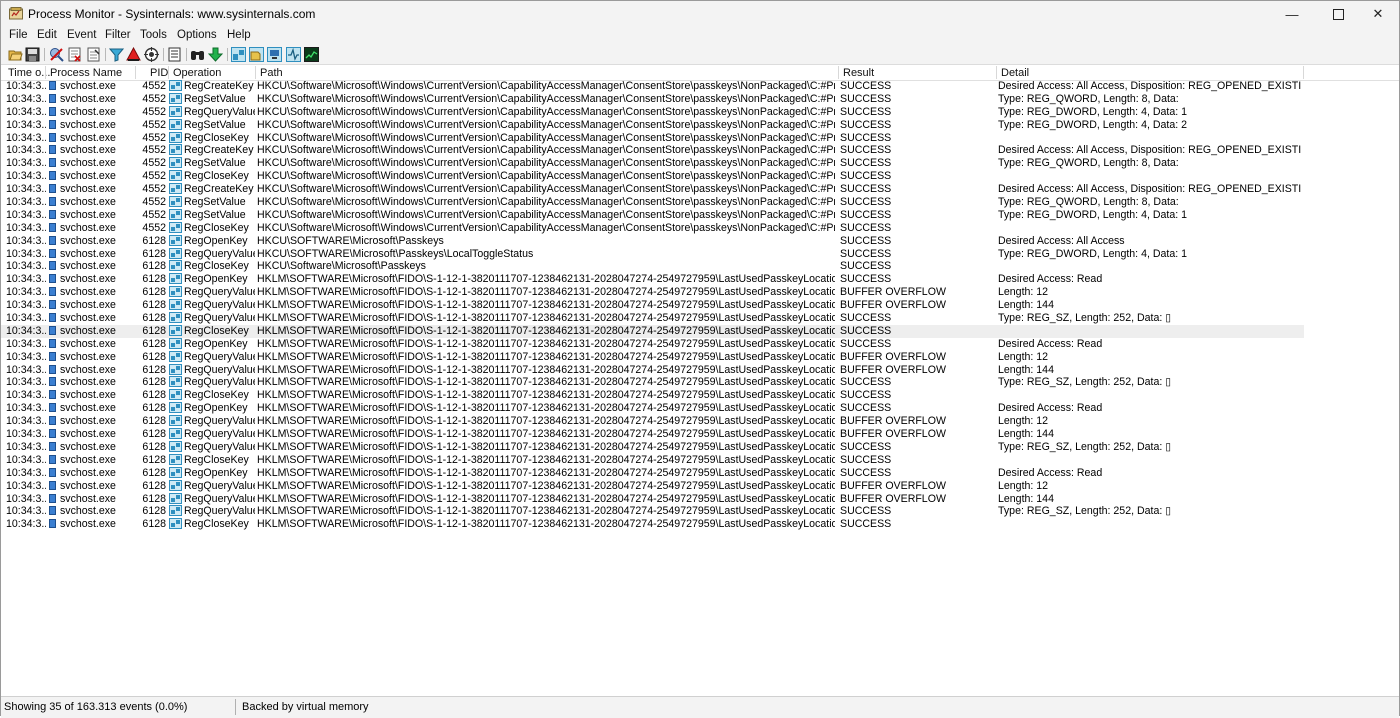 The width and height of the screenshot is (1400, 718). I want to click on find-icon, so click(197, 54).